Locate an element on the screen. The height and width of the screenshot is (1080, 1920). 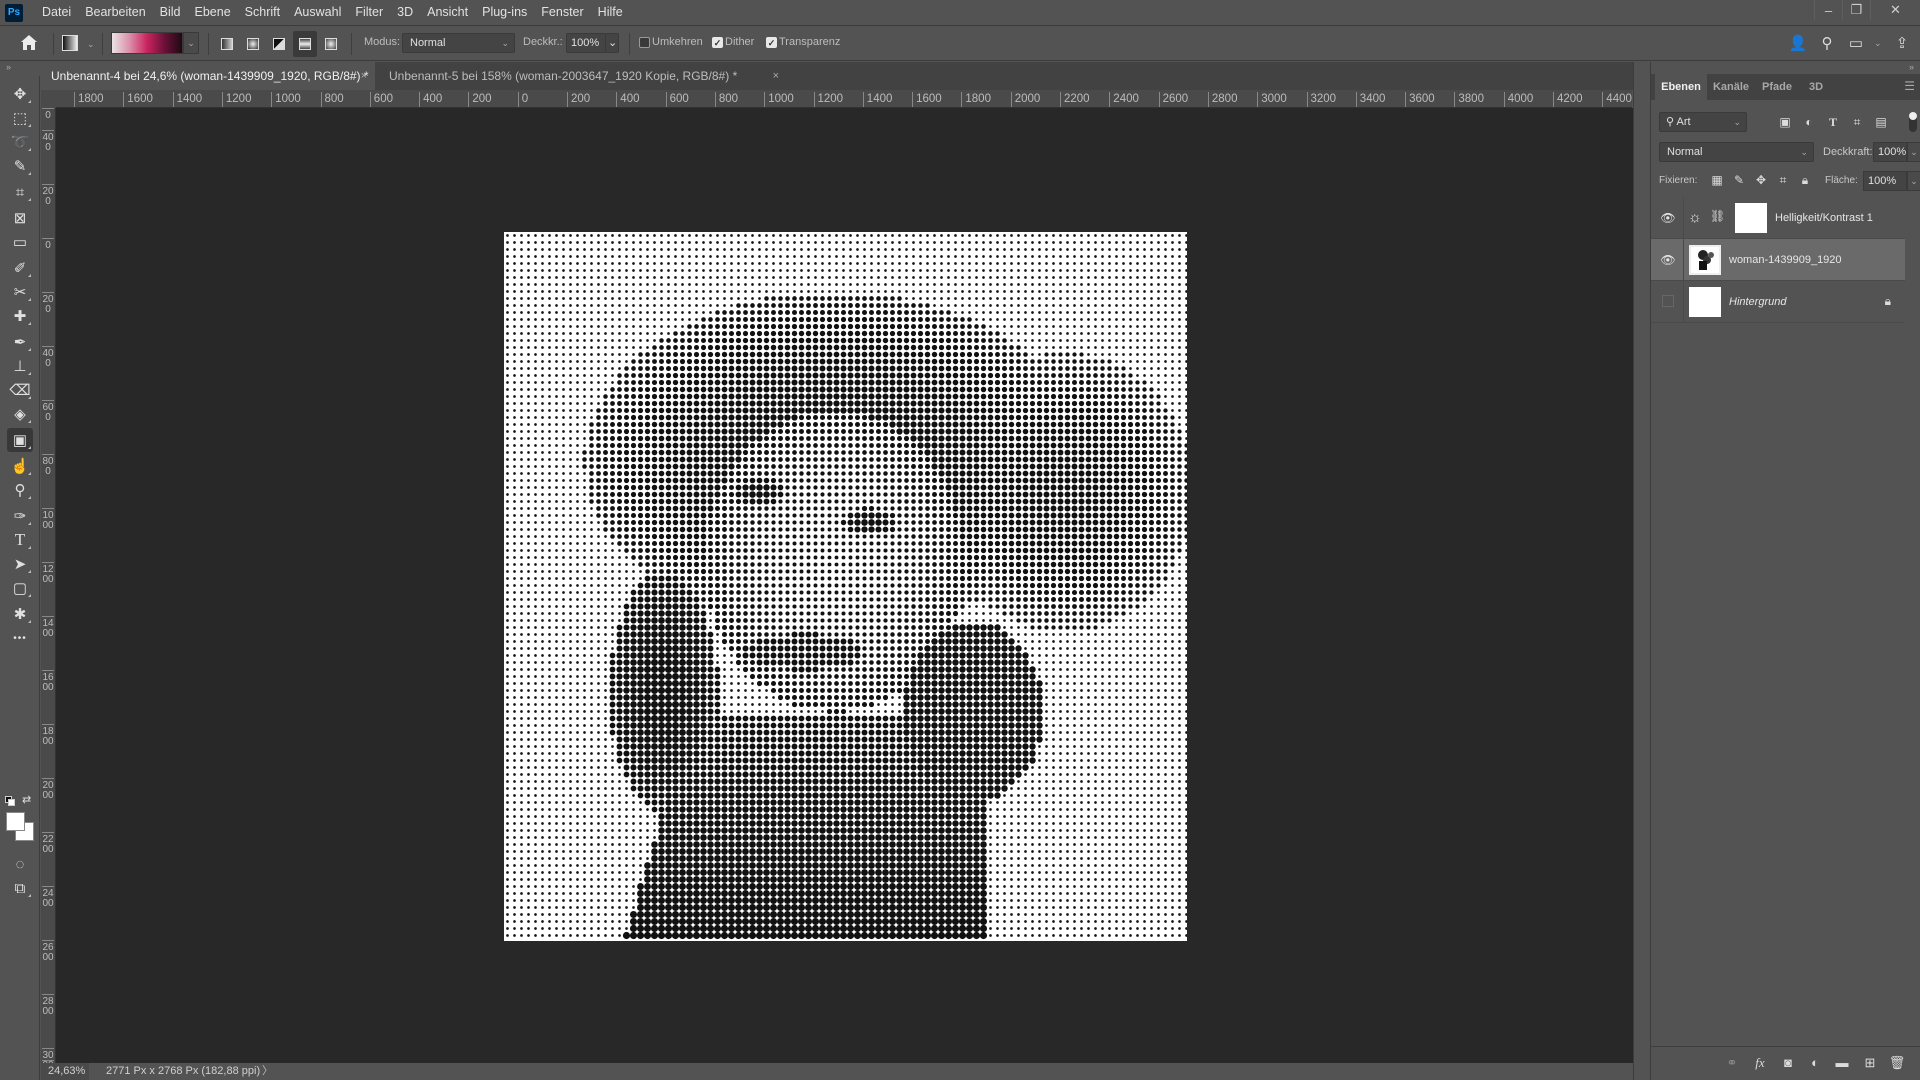
gradient-dropdown: ⌄ is located at coordinates (191, 43).